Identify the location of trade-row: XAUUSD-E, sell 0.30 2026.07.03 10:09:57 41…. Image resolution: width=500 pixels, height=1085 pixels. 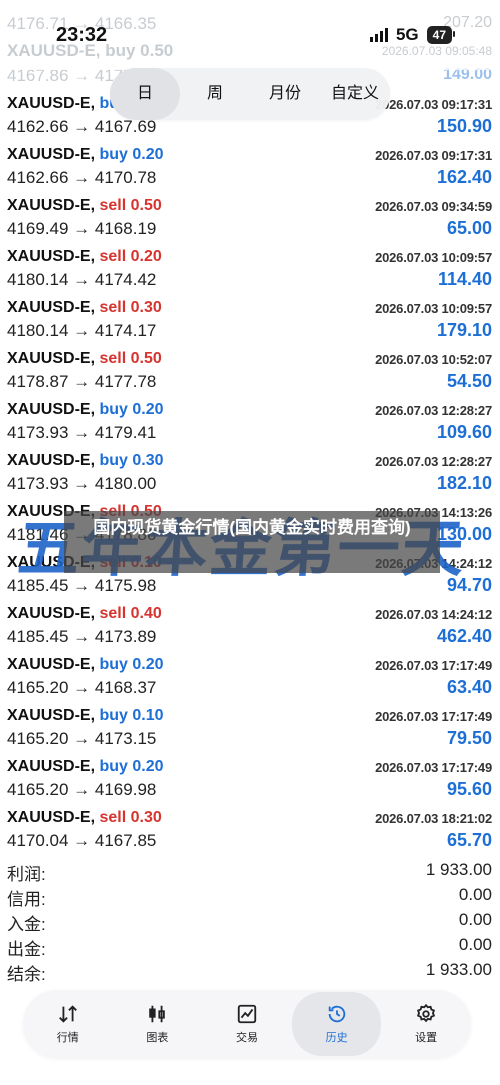
(250, 319).